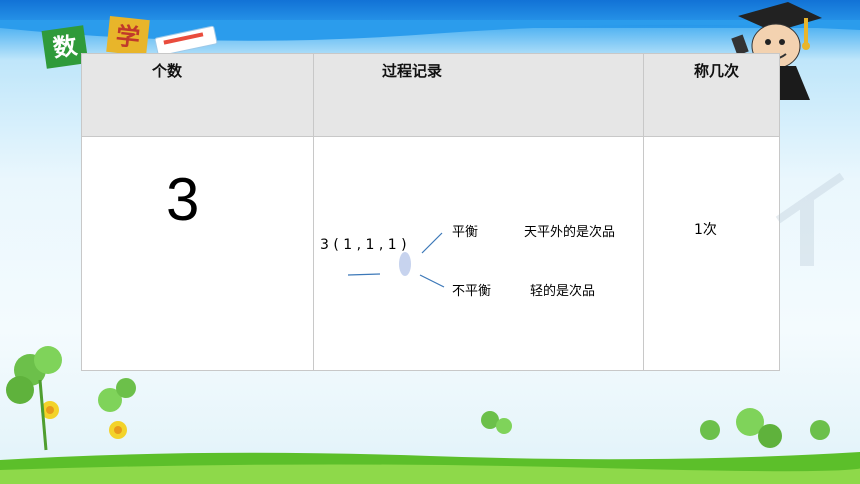  I want to click on header-process: 过程记录, so click(412, 71).